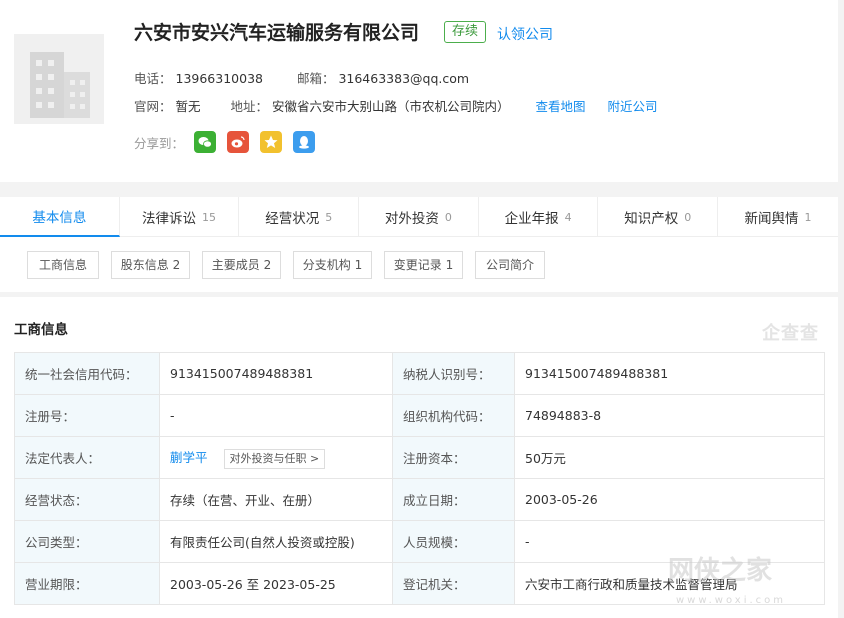  Describe the element at coordinates (276, 415) in the screenshot. I see `reg-number-value: -` at that location.